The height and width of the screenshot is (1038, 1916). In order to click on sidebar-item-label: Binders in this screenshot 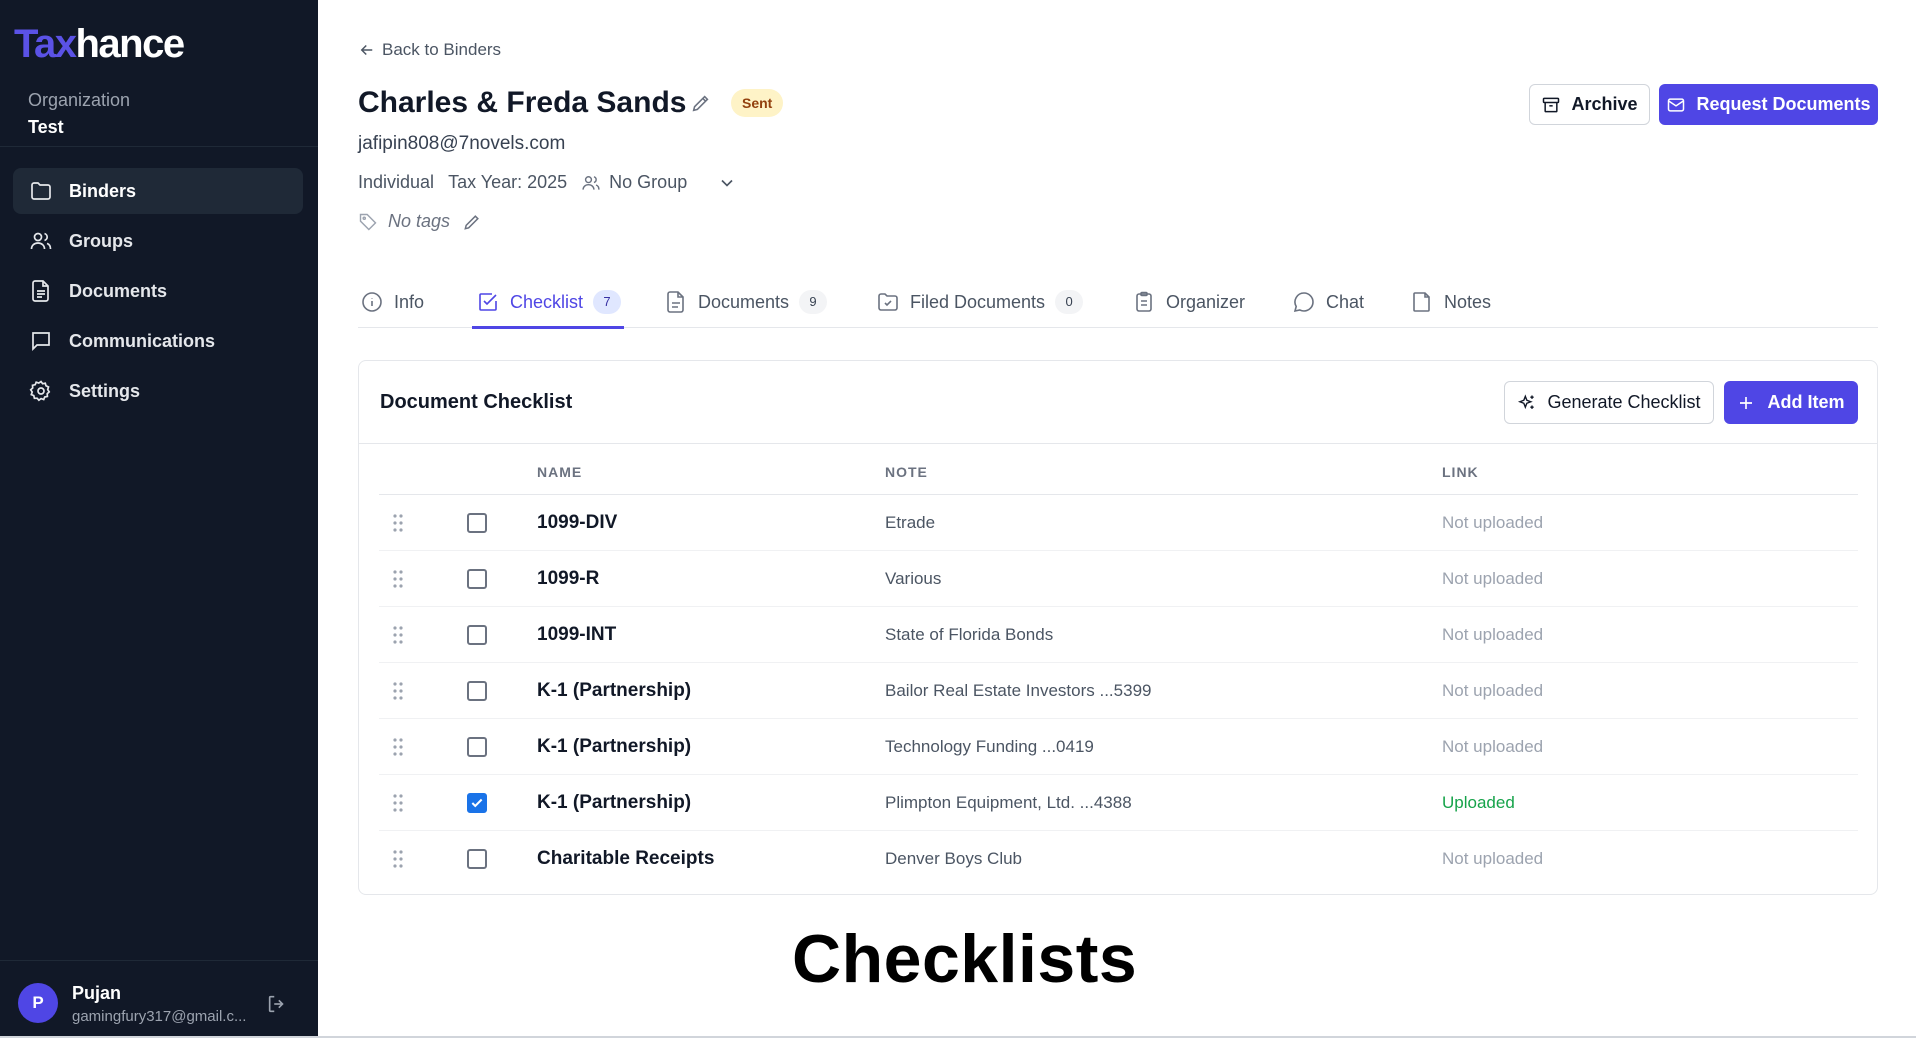, I will do `click(103, 190)`.